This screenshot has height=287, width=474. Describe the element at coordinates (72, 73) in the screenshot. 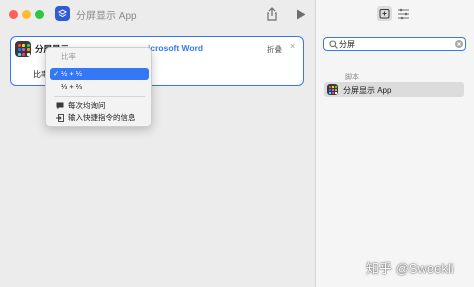

I see `ratio-option-label: ½ + ½` at that location.